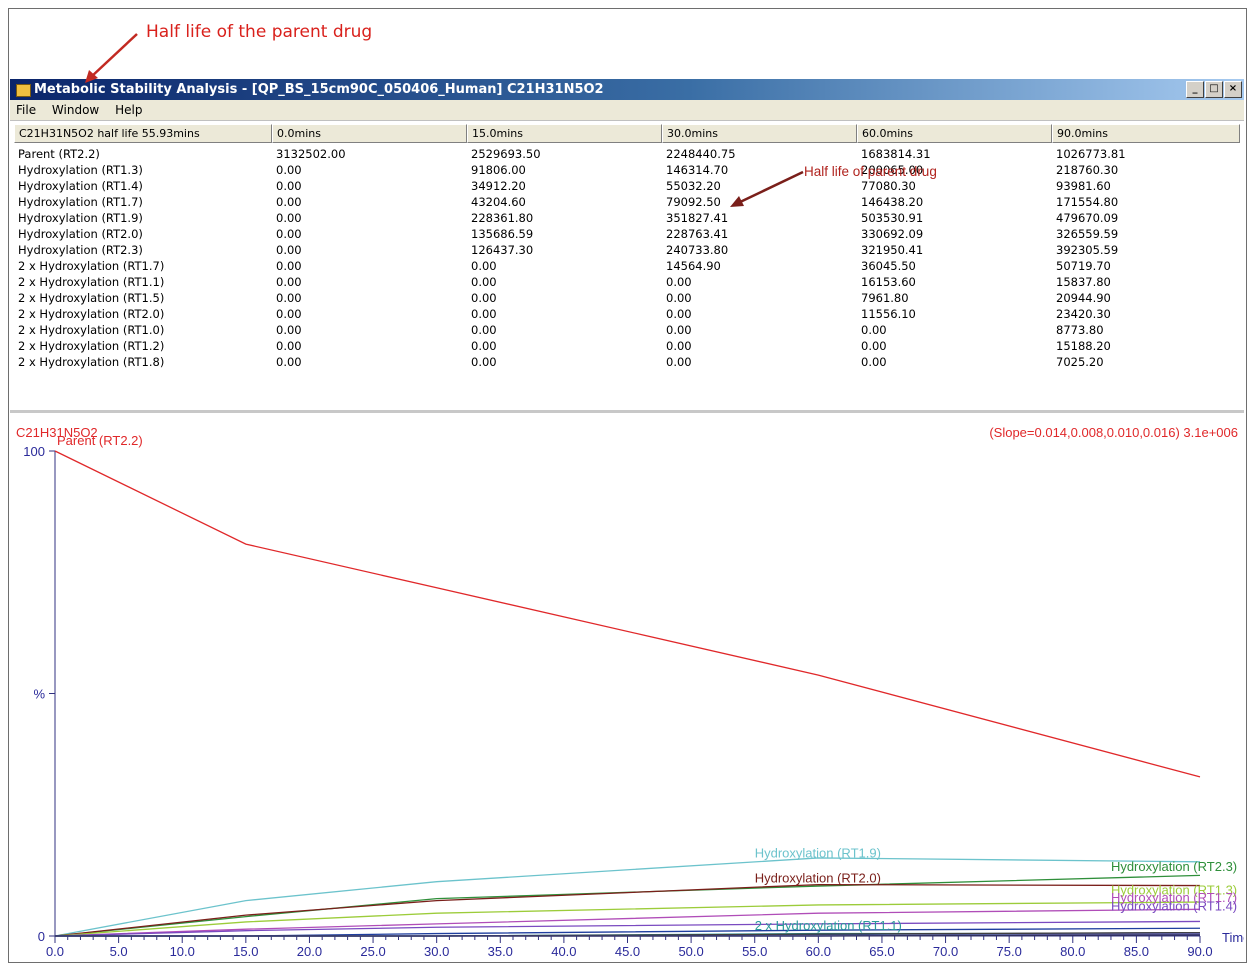 This screenshot has height=969, width=1253. What do you see at coordinates (1091, 154) in the screenshot?
I see `row-value: 1026773.81` at bounding box center [1091, 154].